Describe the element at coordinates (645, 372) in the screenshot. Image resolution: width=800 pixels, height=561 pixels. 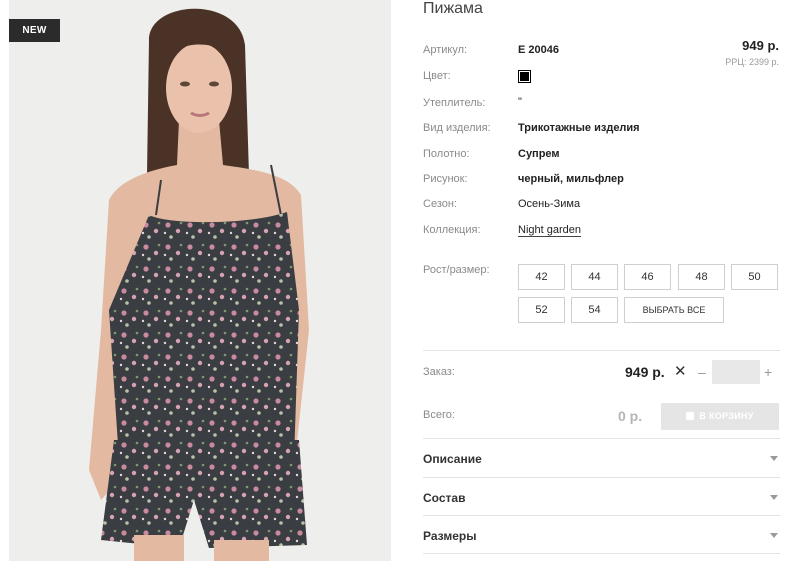
I see `order-price: 949 р.` at that location.